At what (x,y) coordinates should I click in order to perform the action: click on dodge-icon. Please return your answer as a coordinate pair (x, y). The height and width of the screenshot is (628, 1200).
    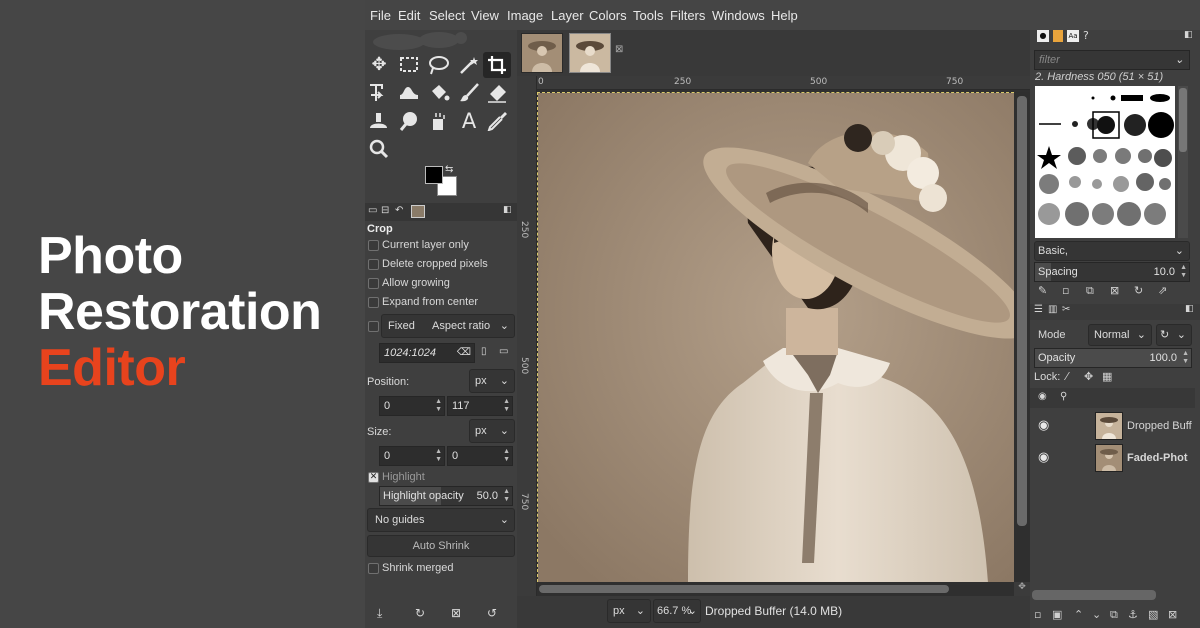
    Looking at the image, I should click on (439, 121).